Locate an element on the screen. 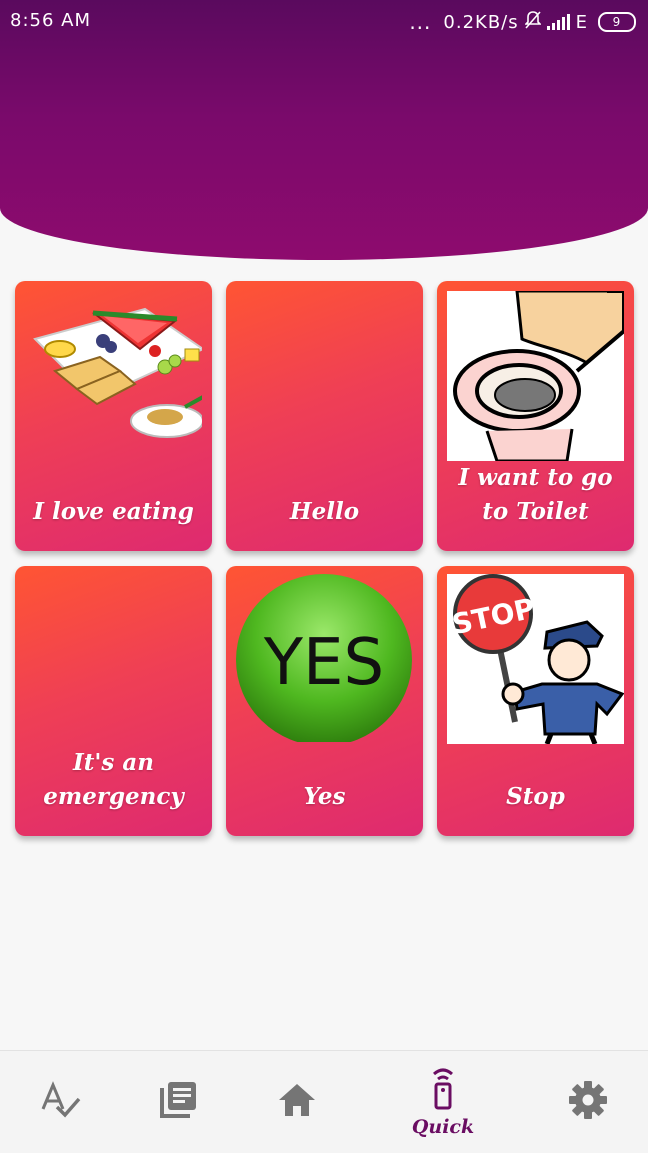 The width and height of the screenshot is (648, 1153). signal-icon is located at coordinates (558, 22).